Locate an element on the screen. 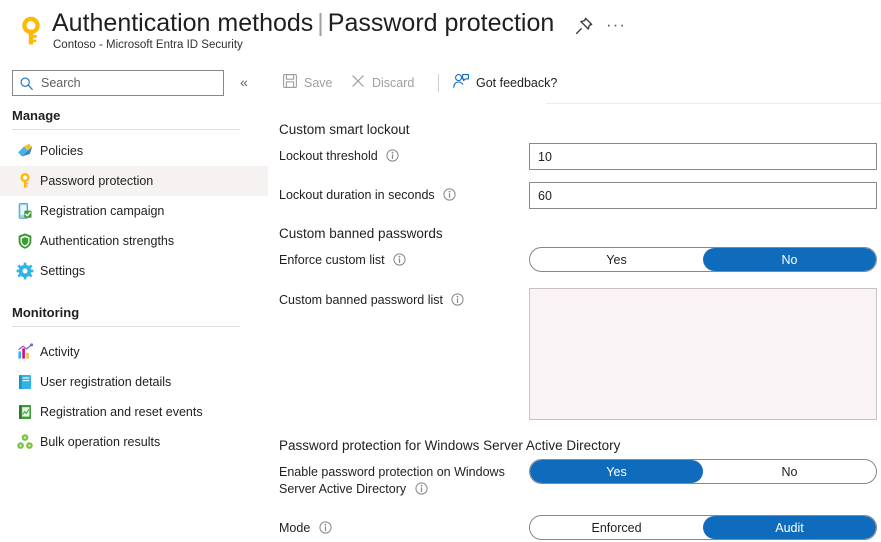 This screenshot has height=542, width=881. search-box is located at coordinates (118, 83).